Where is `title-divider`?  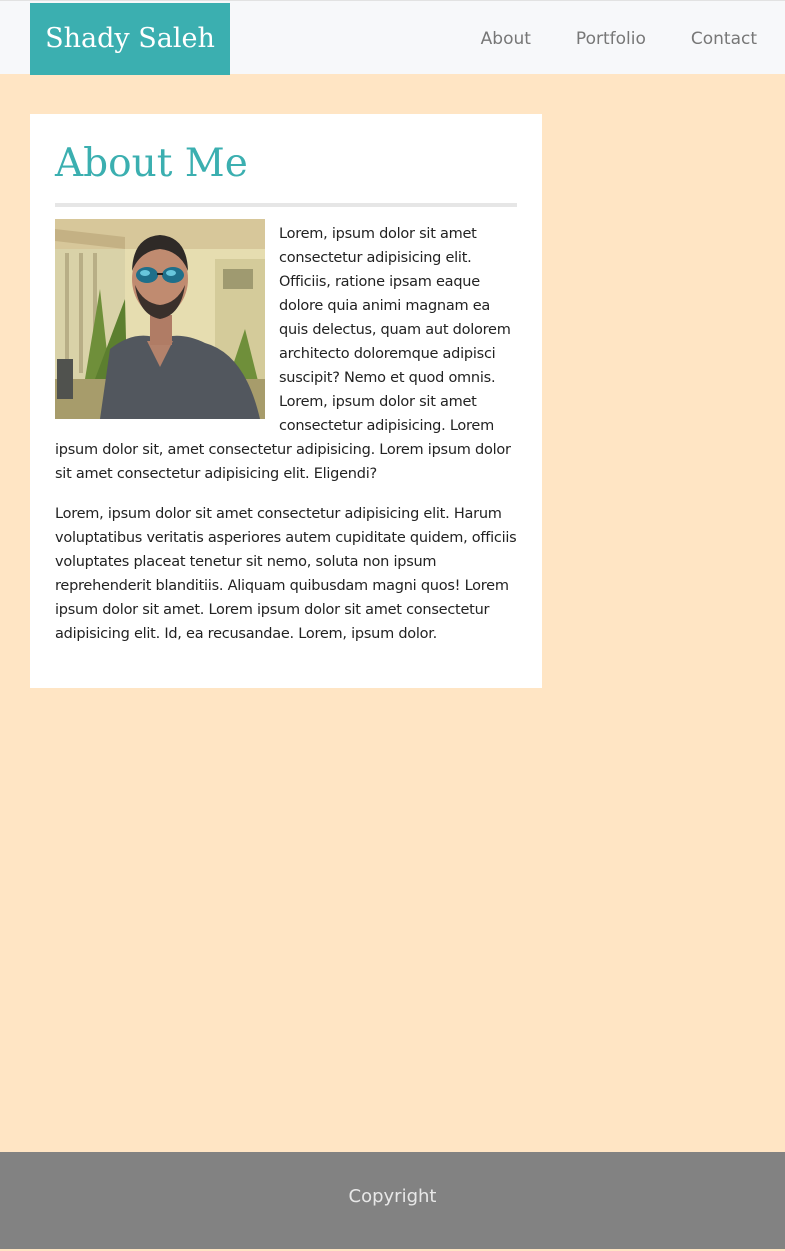 title-divider is located at coordinates (286, 205).